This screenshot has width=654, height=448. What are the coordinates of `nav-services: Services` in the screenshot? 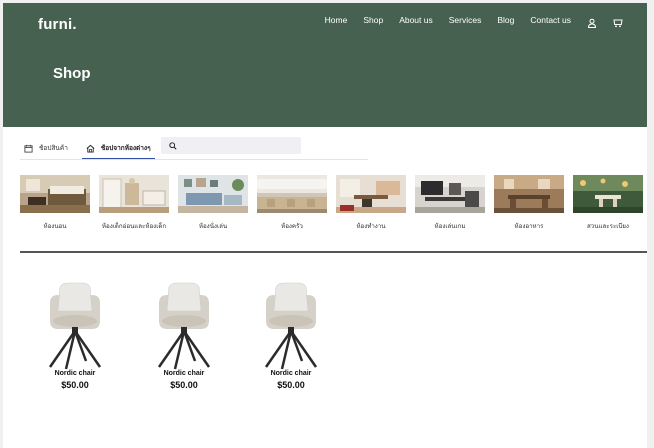 It's located at (465, 20).